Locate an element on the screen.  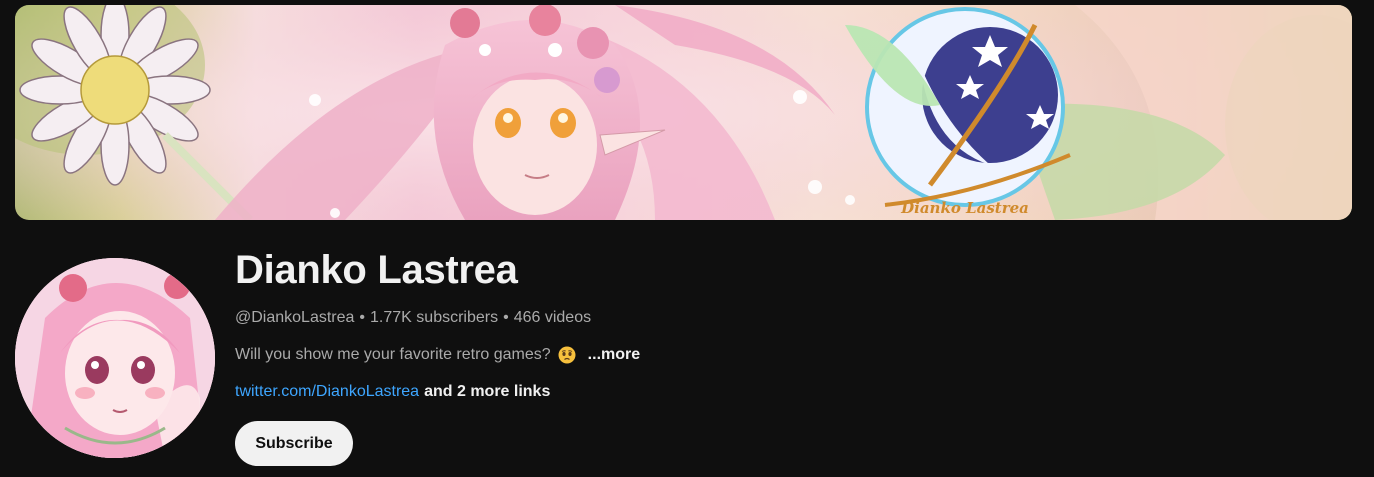
avatar-artwork is located at coordinates (115, 358).